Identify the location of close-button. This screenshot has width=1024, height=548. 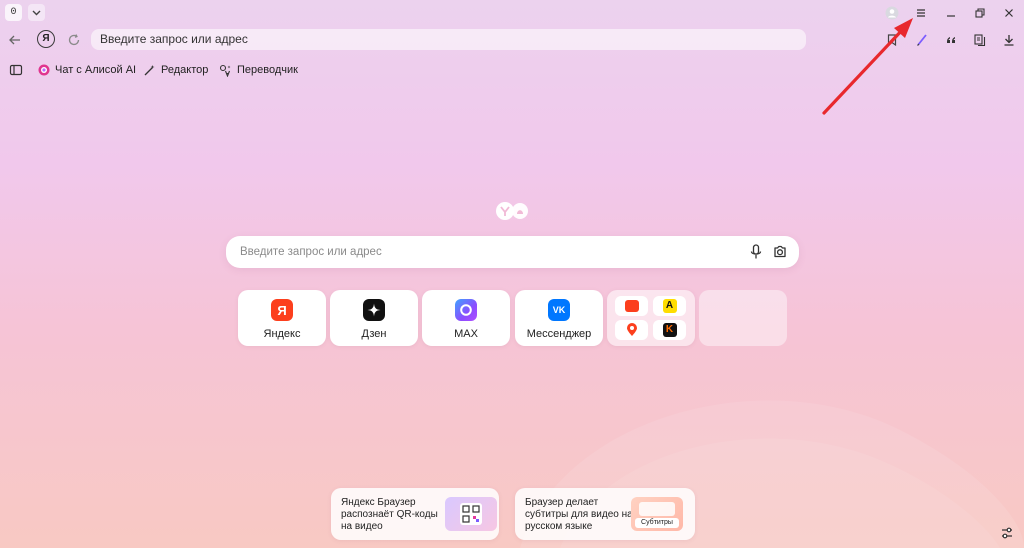
(1009, 13).